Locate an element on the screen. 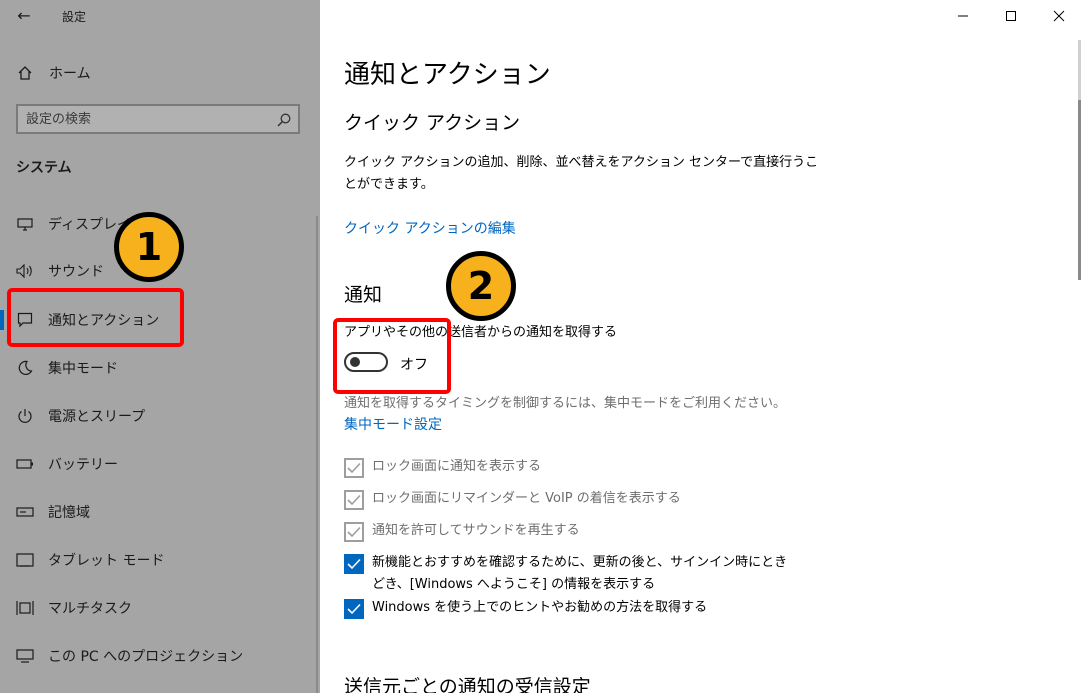  sidebar-item-label: バッテリー is located at coordinates (83, 465).